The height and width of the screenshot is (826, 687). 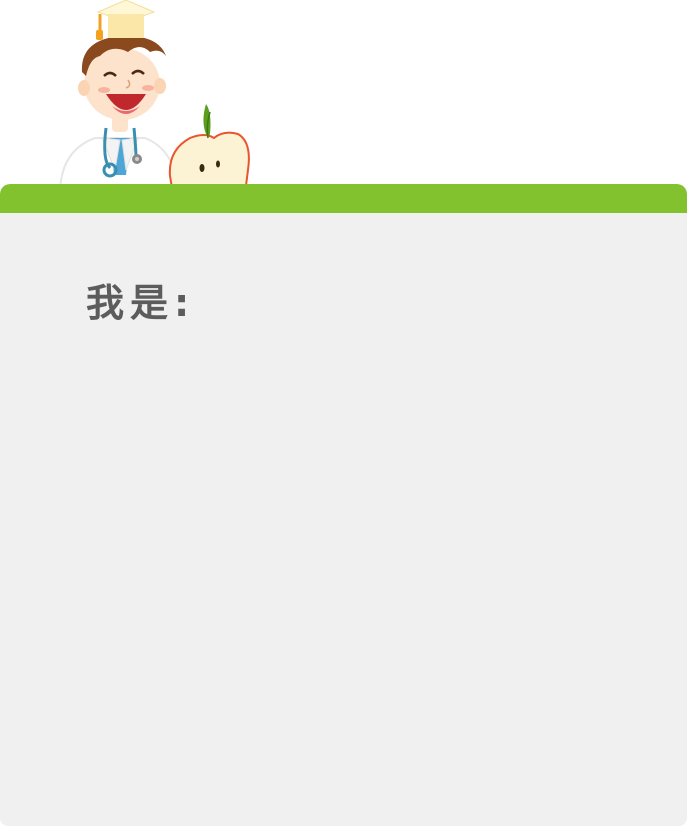 I want to click on graduation-cap-icon, so click(x=126, y=20).